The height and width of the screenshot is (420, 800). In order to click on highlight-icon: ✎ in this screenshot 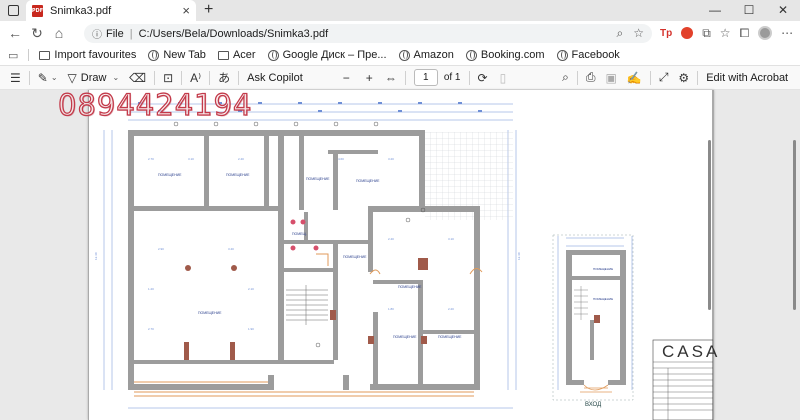, I will do `click(43, 78)`.